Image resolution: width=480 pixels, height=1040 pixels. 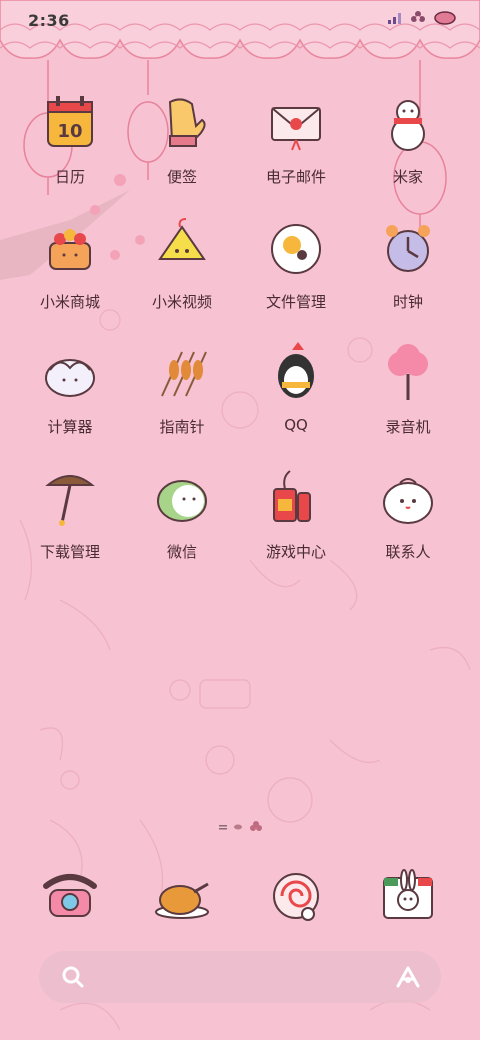 What do you see at coordinates (181, 302) in the screenshot?
I see `app-label: 小米视频` at bounding box center [181, 302].